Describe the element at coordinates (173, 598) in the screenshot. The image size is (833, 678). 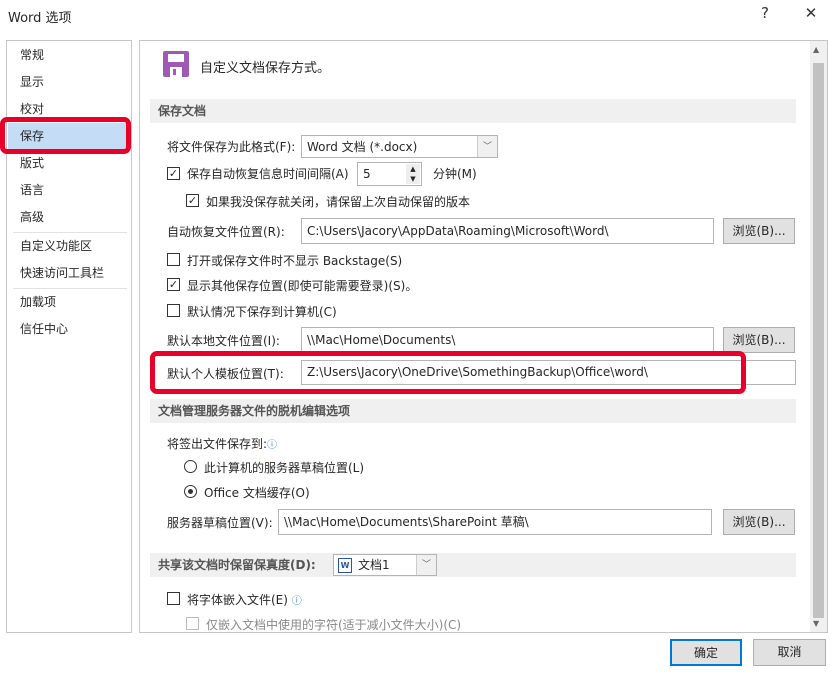
I see `embed-fonts-checkbox` at that location.